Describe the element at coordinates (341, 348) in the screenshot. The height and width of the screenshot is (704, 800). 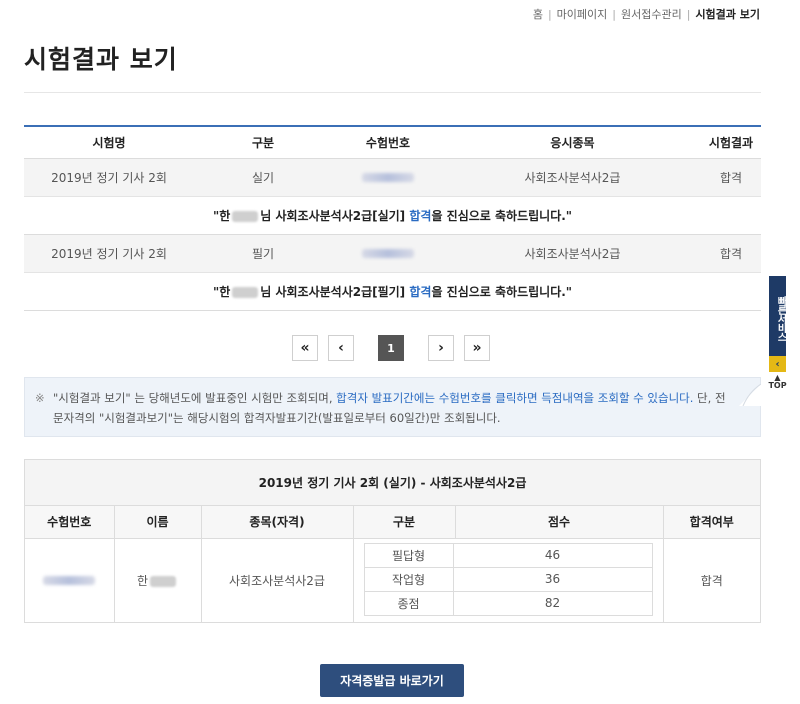
I see `prev-page-button: ‹` at that location.